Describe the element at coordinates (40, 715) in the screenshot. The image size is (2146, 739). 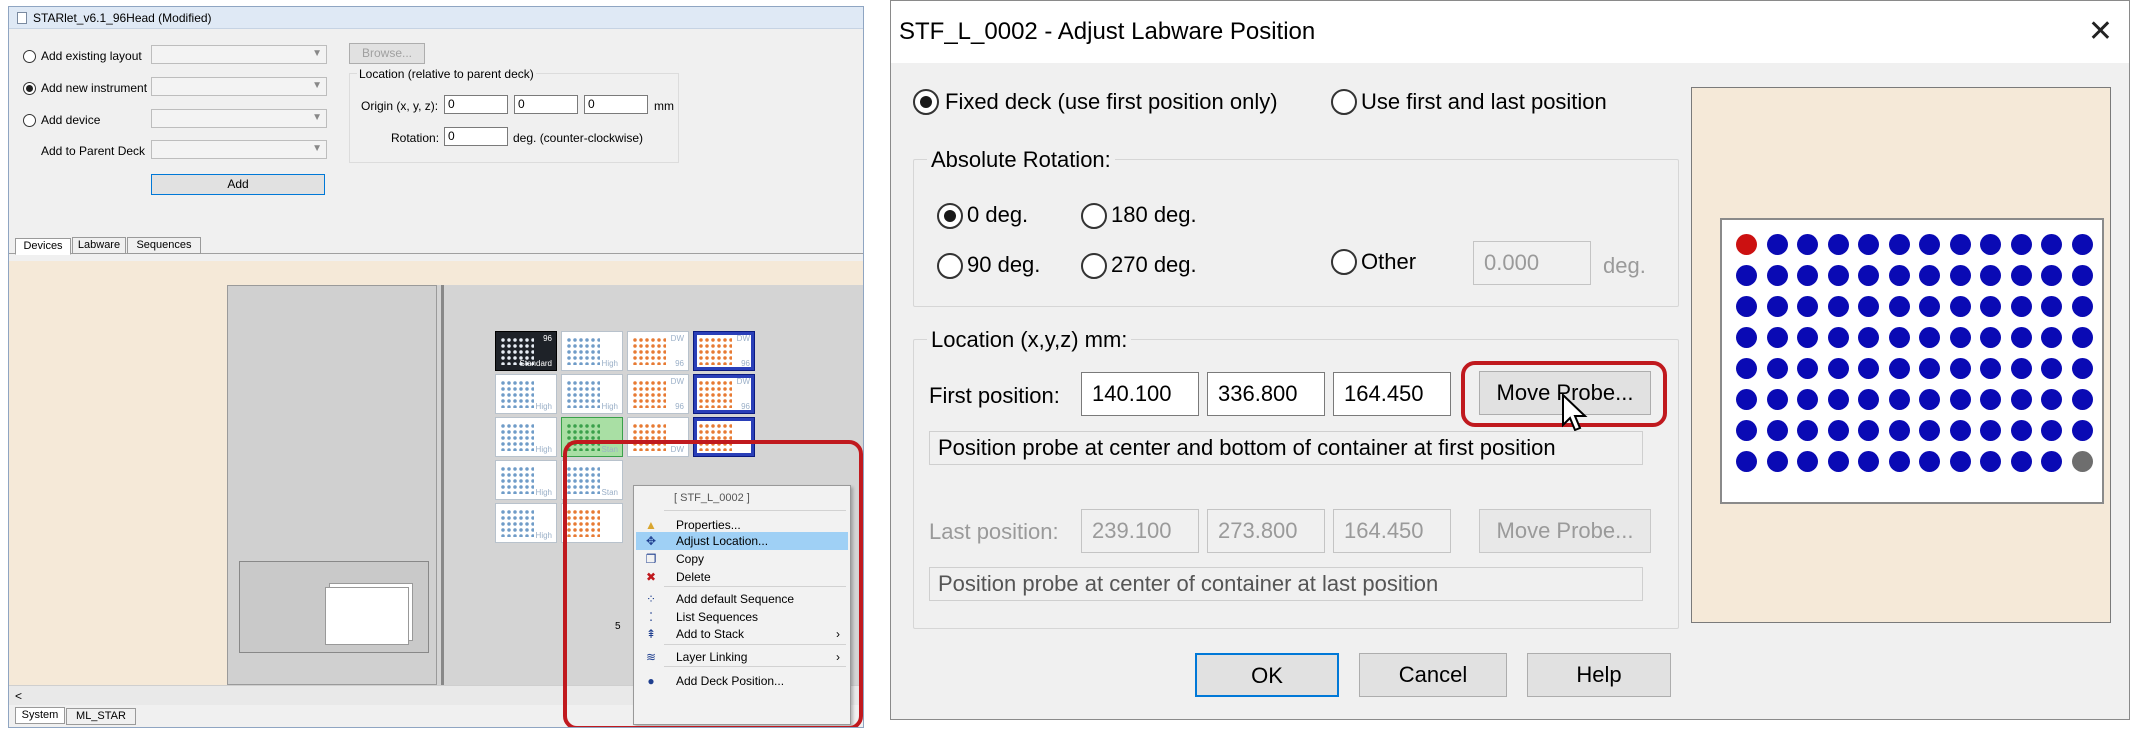
I see `tab-system: System` at that location.